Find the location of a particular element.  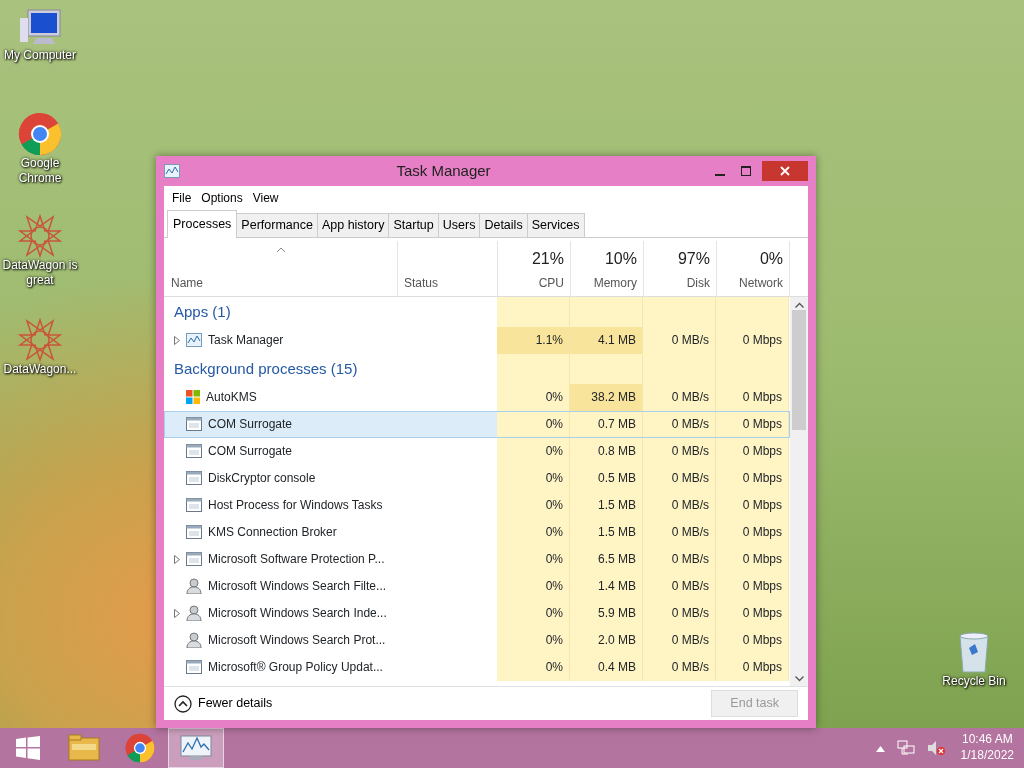

close-button is located at coordinates (785, 171).